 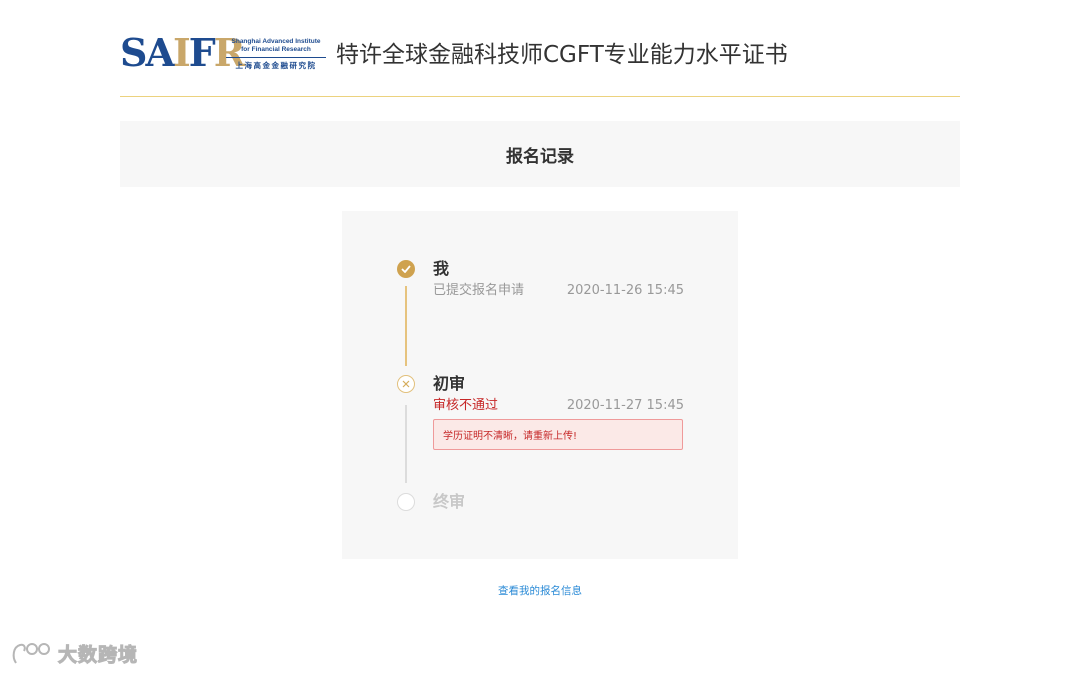 What do you see at coordinates (540, 96) in the screenshot?
I see `header-divider` at bounding box center [540, 96].